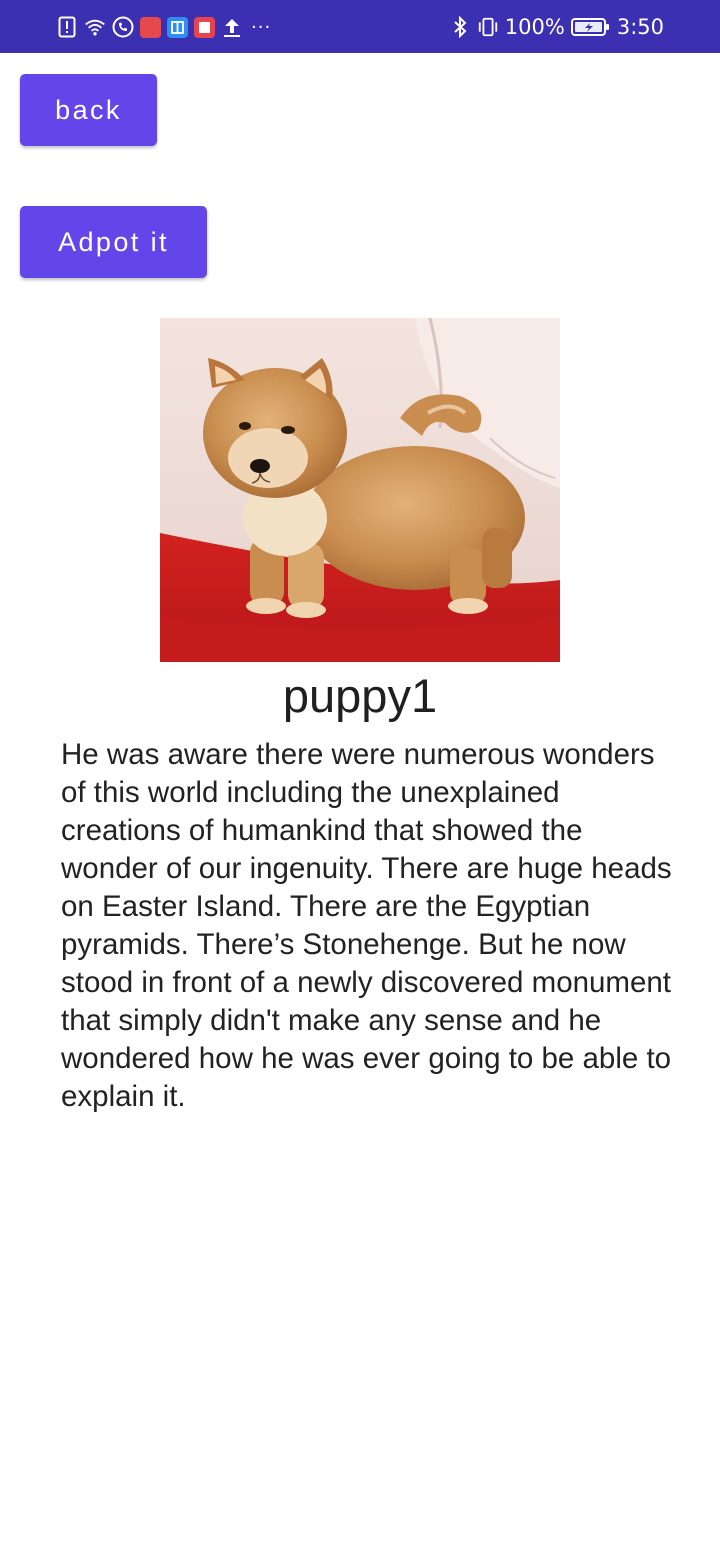 The image size is (720, 1560). I want to click on upload-icon, so click(232, 27).